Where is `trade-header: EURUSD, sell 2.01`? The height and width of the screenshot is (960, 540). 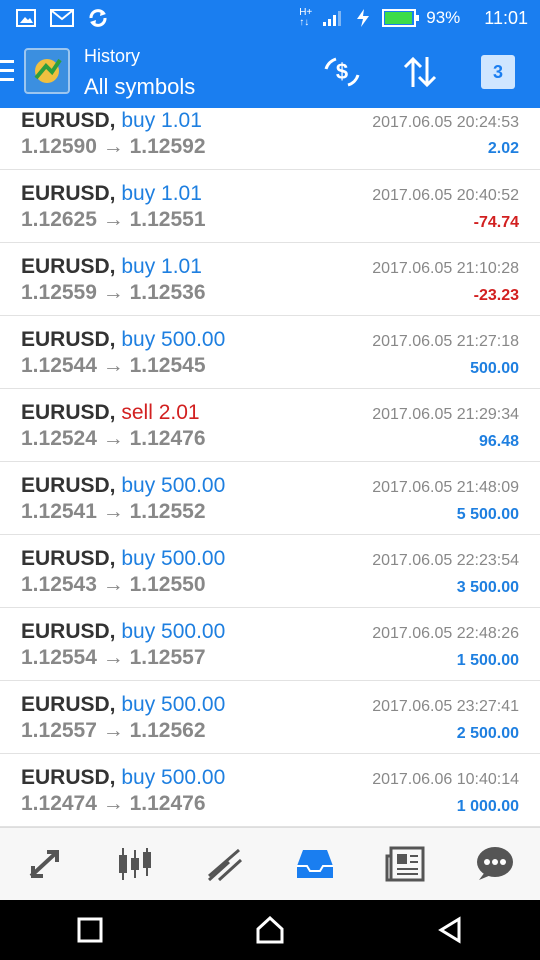 trade-header: EURUSD, sell 2.01 is located at coordinates (110, 413).